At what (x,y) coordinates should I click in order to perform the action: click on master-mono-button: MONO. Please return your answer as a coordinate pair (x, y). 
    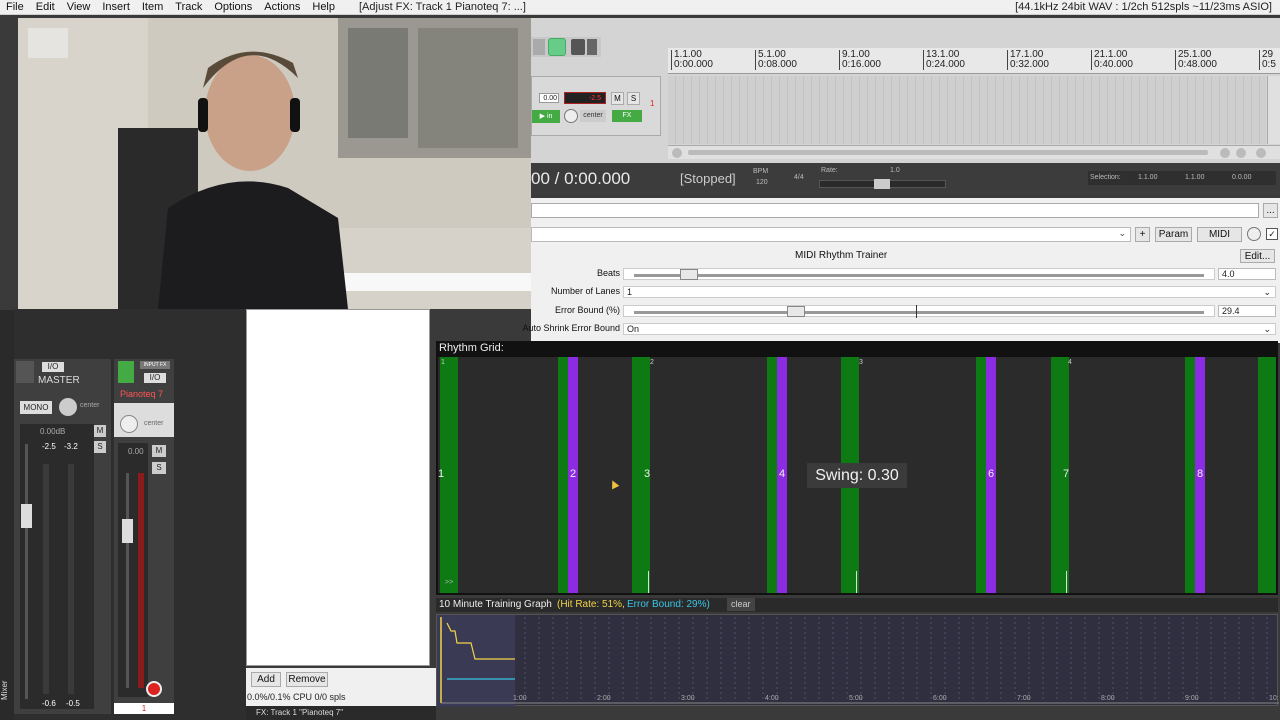
    Looking at the image, I should click on (36, 407).